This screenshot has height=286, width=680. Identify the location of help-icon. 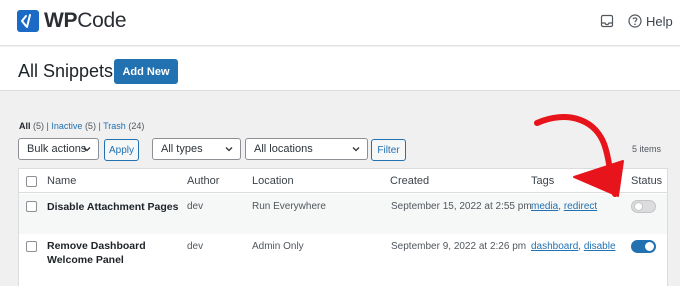
(635, 21).